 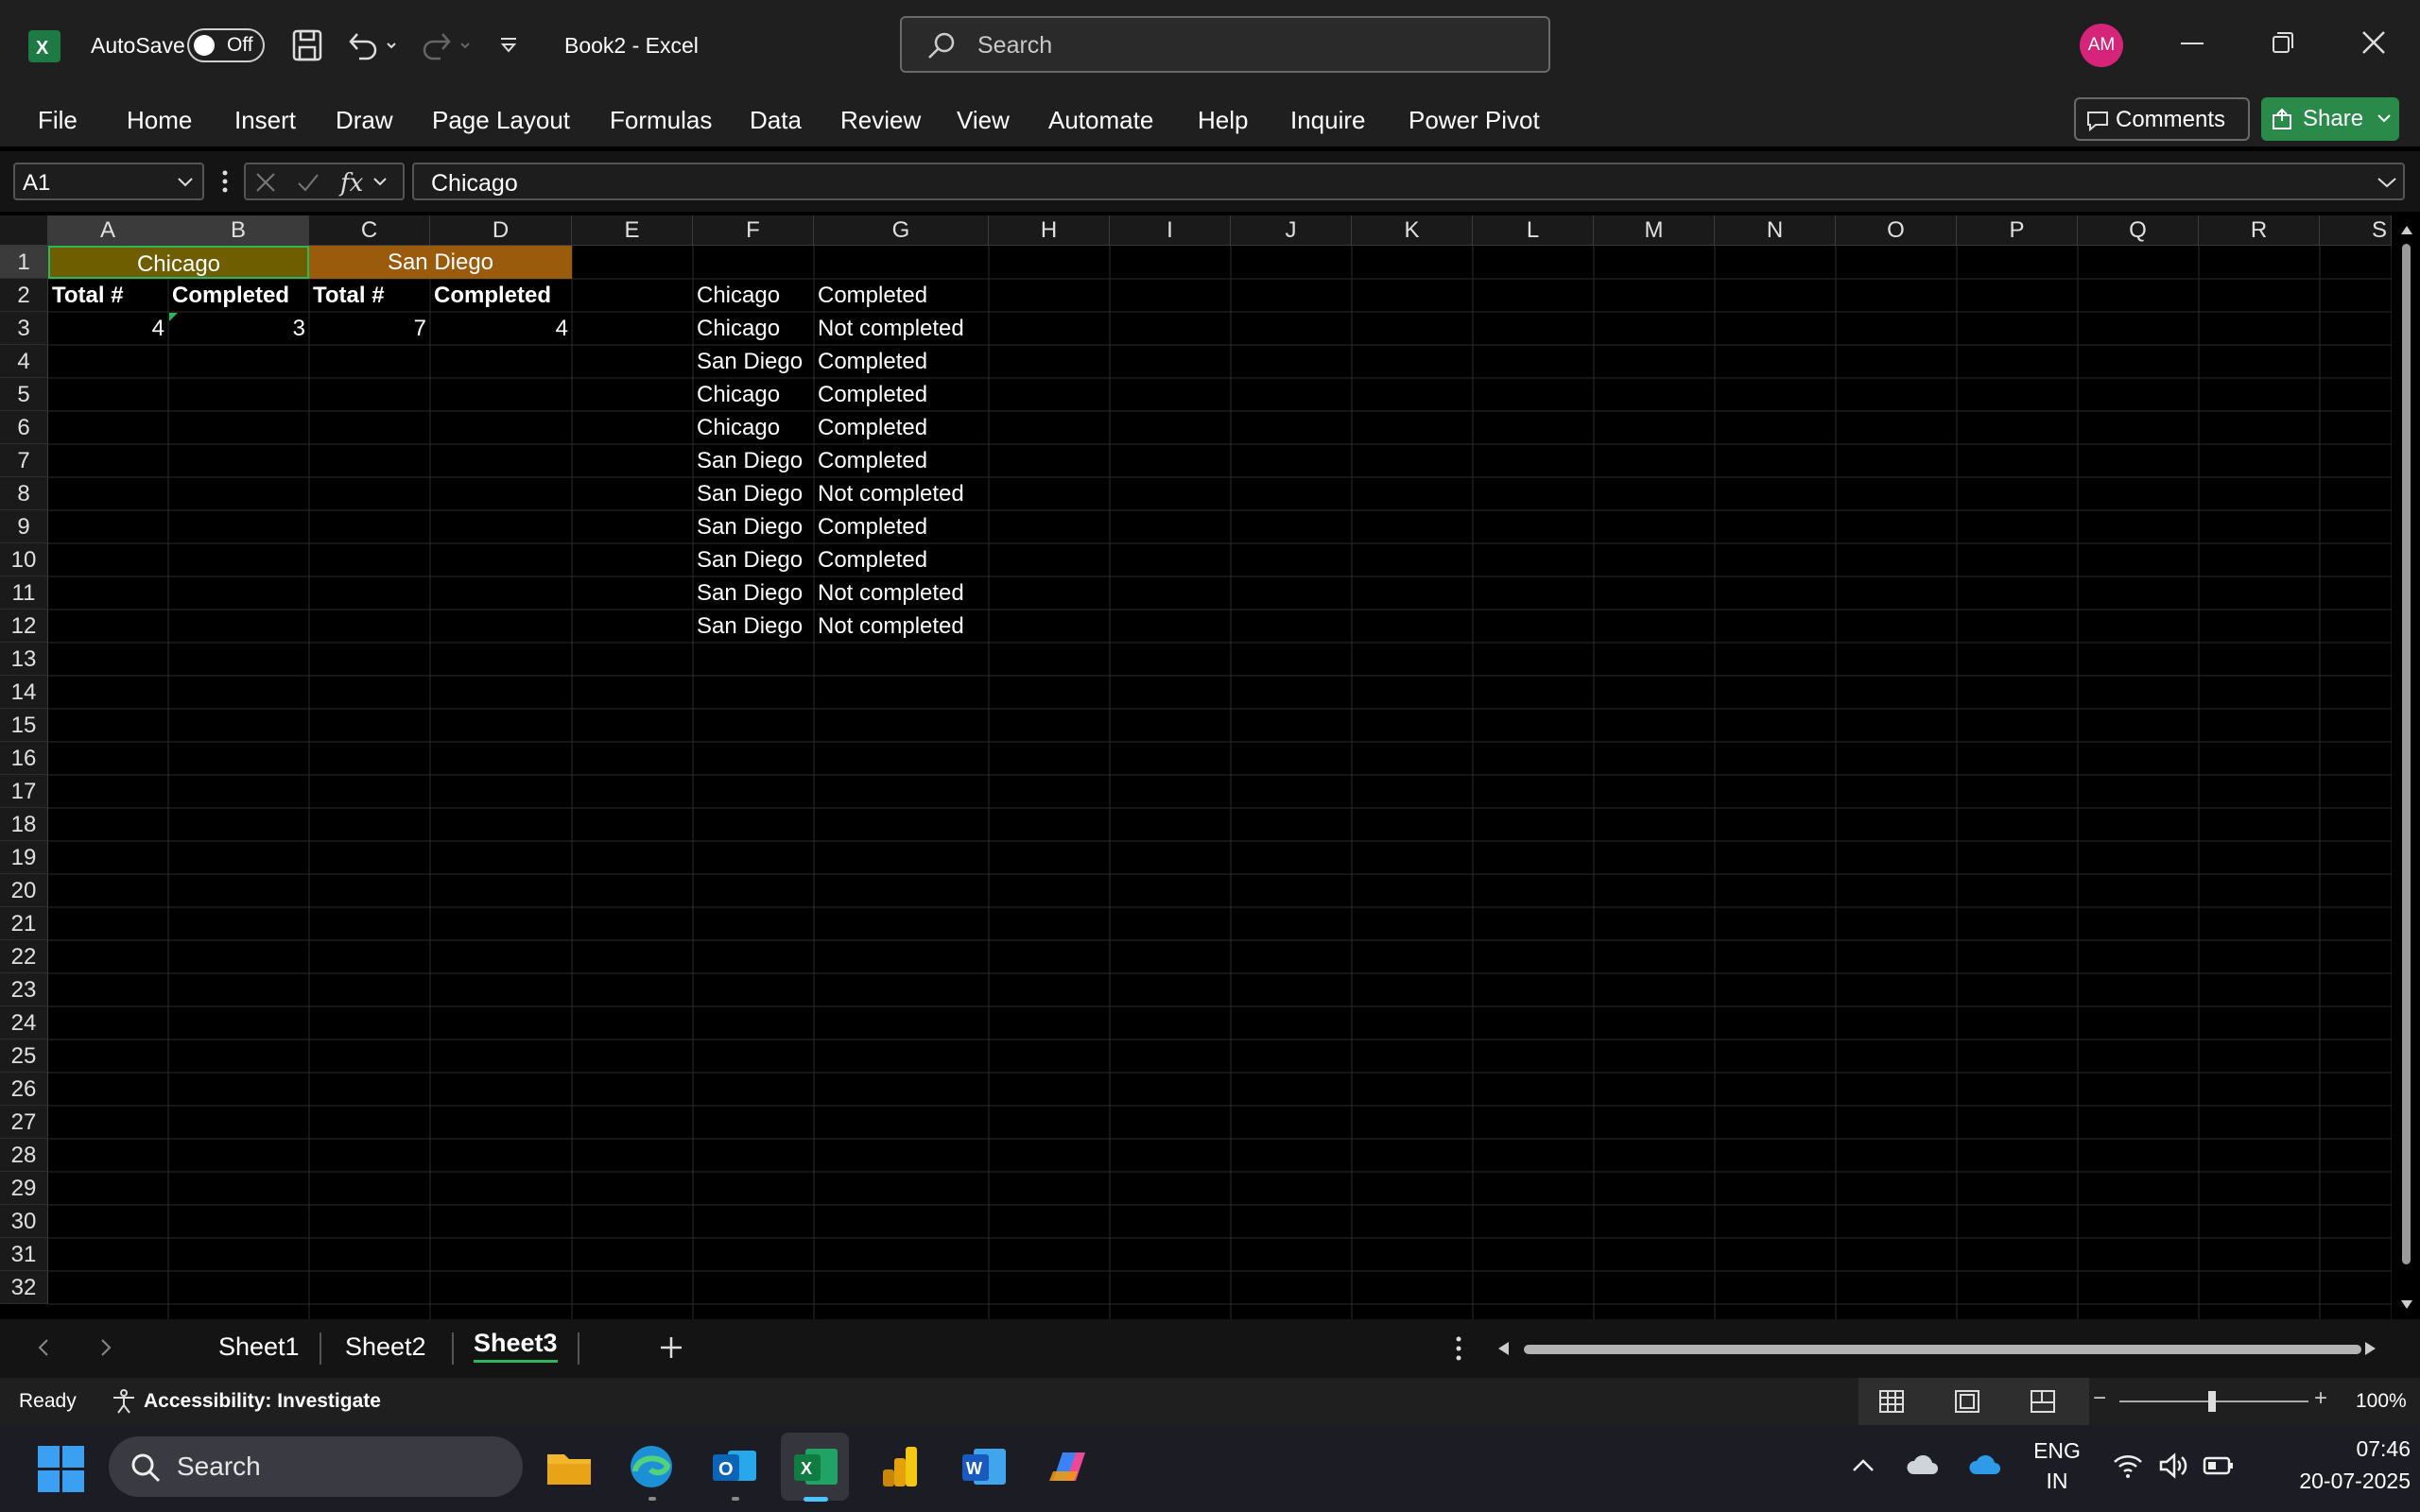 I want to click on row-header: 26, so click(x=24, y=1089).